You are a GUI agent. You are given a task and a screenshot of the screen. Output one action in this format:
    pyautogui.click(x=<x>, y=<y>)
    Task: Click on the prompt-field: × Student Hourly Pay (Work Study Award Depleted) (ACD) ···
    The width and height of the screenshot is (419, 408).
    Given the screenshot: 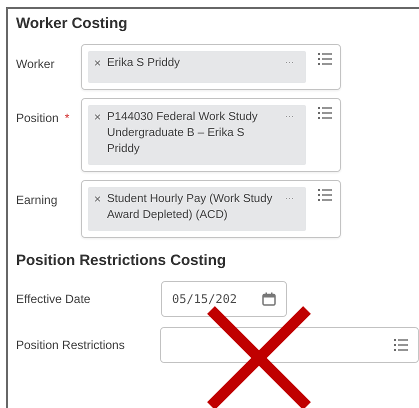 What is the action you would take?
    pyautogui.click(x=211, y=209)
    